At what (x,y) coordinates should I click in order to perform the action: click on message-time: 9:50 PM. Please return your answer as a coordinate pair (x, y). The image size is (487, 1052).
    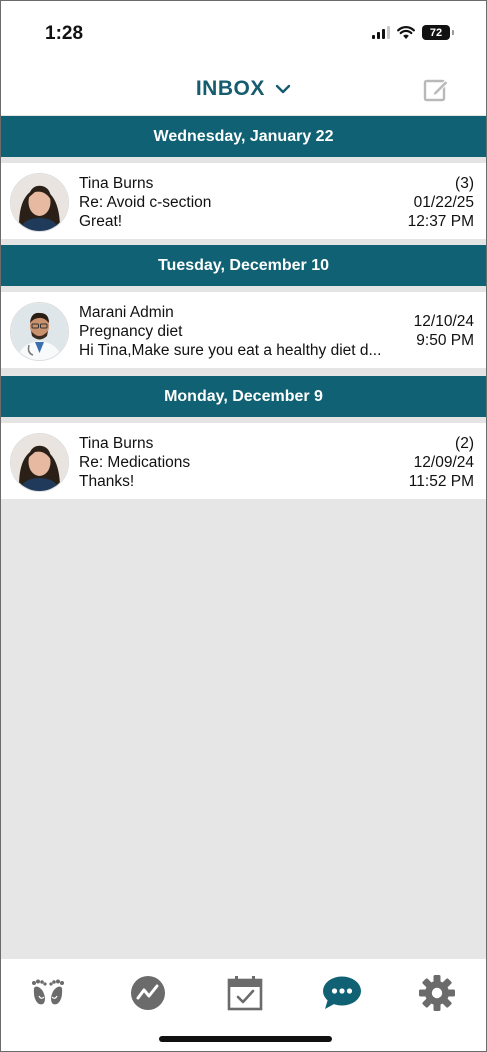
    Looking at the image, I should click on (445, 340).